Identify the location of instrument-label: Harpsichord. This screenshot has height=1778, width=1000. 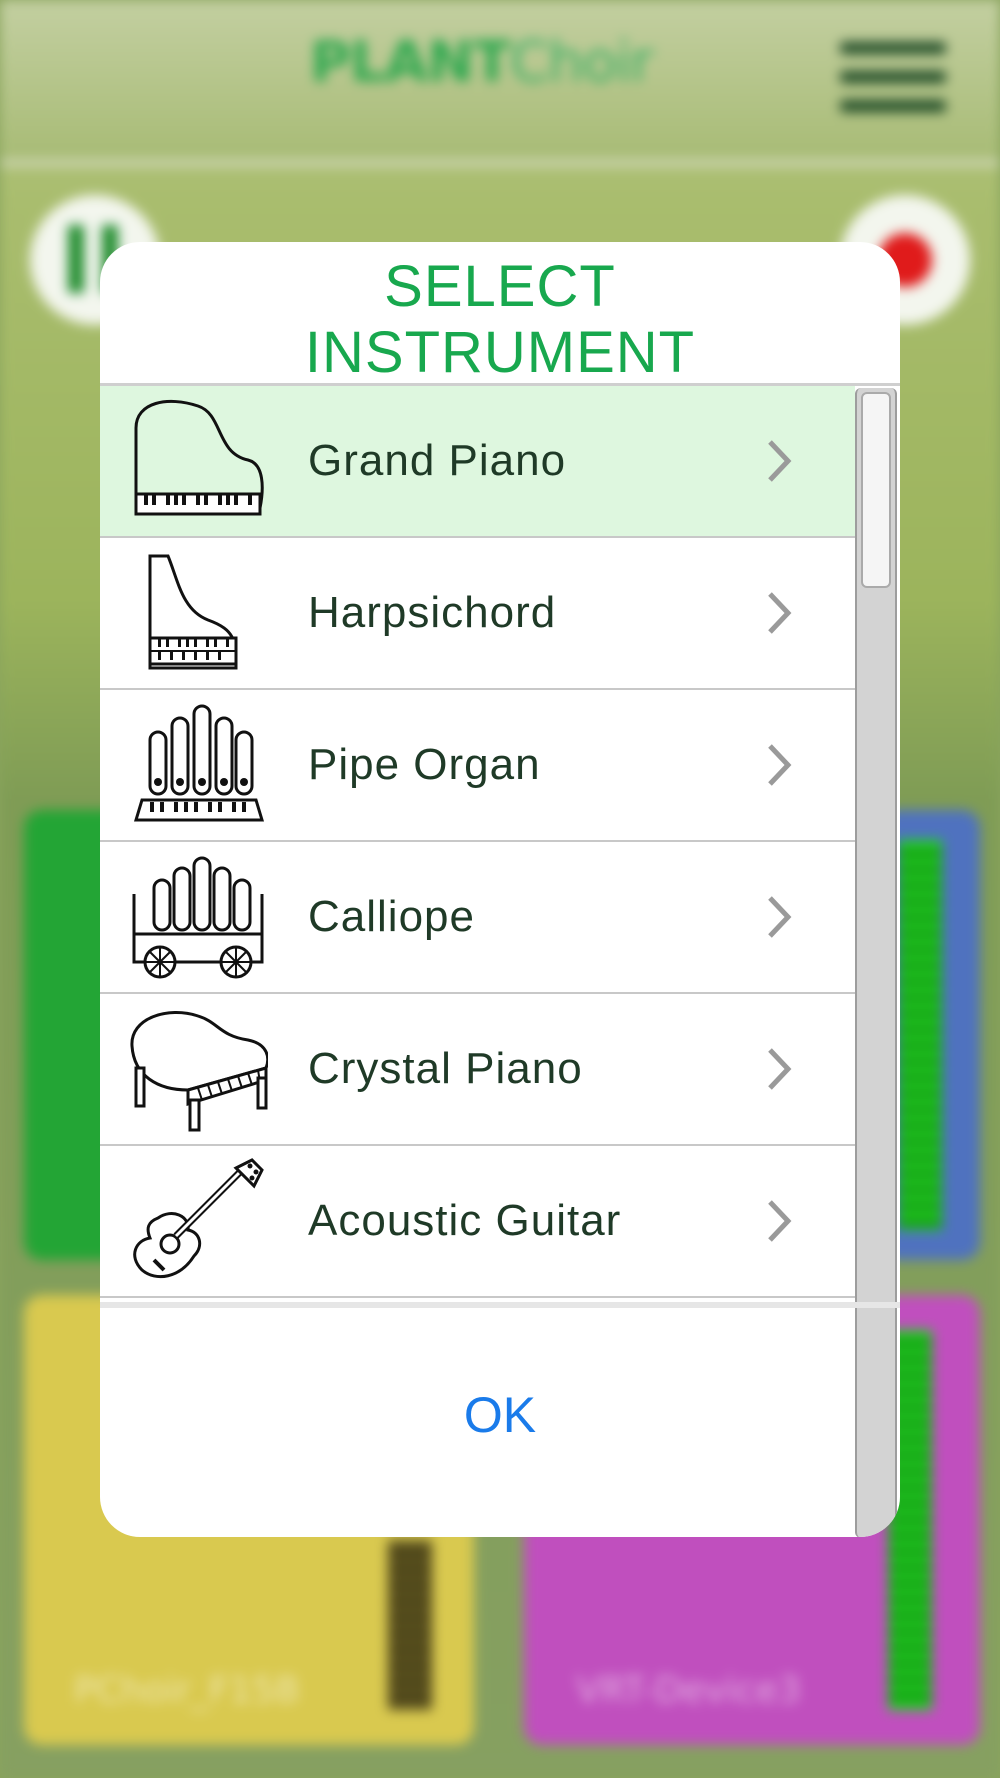
(432, 612).